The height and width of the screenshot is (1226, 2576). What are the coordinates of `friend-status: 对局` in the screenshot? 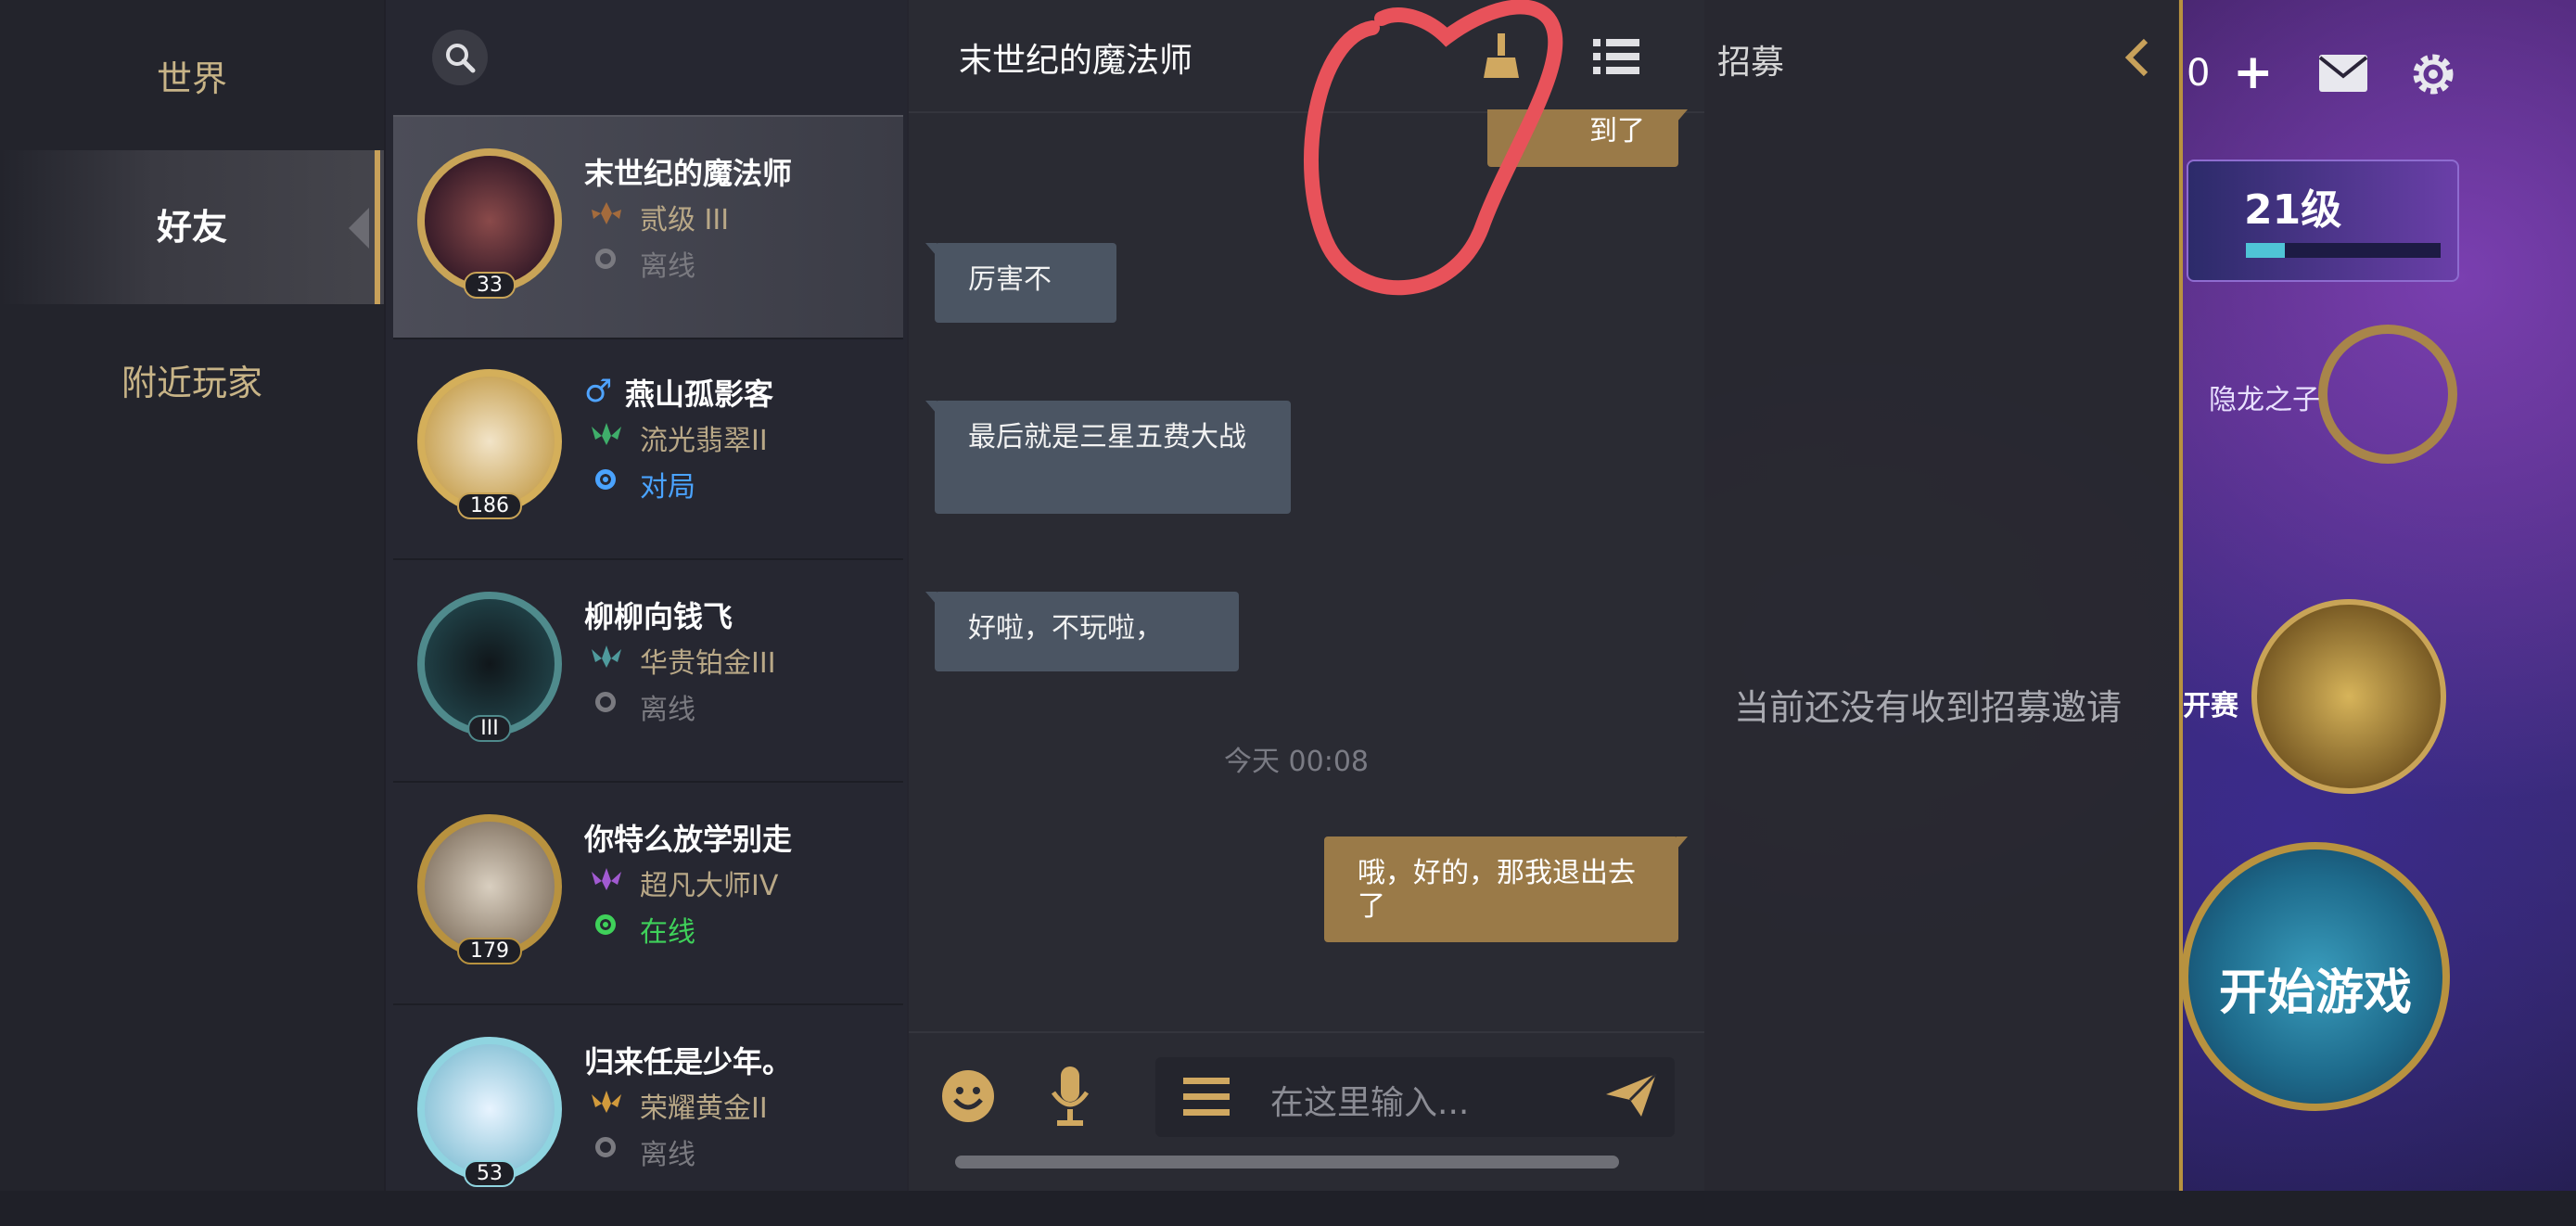 It's located at (667, 487).